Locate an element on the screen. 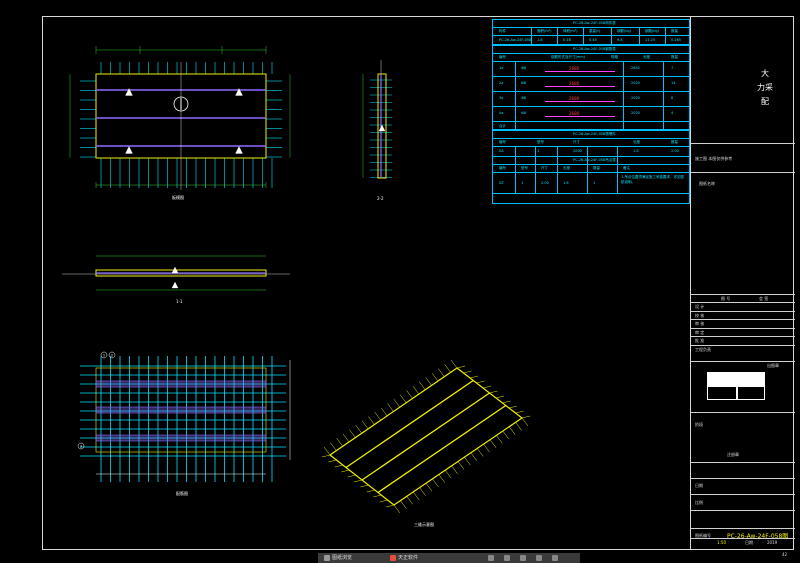  stage-label: 阶段 is located at coordinates (699, 424).